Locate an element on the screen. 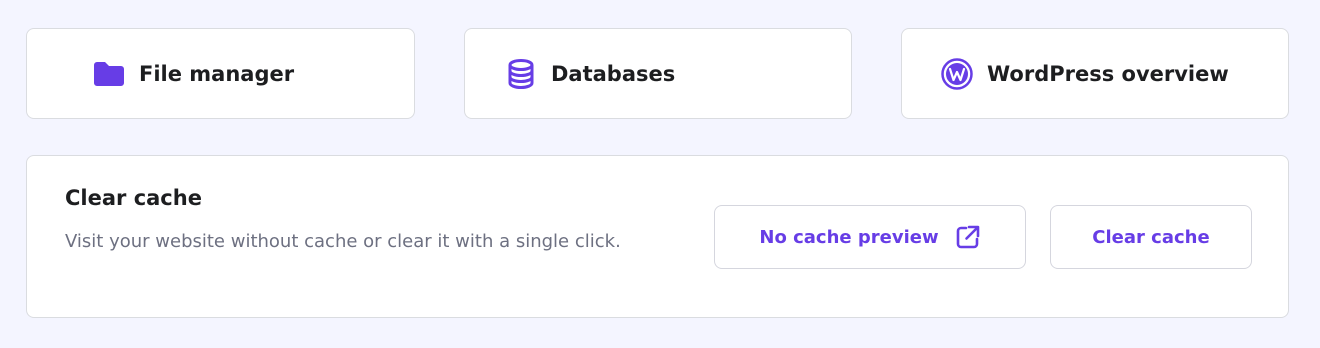 The image size is (1320, 348). databases-label: Databases is located at coordinates (613, 73).